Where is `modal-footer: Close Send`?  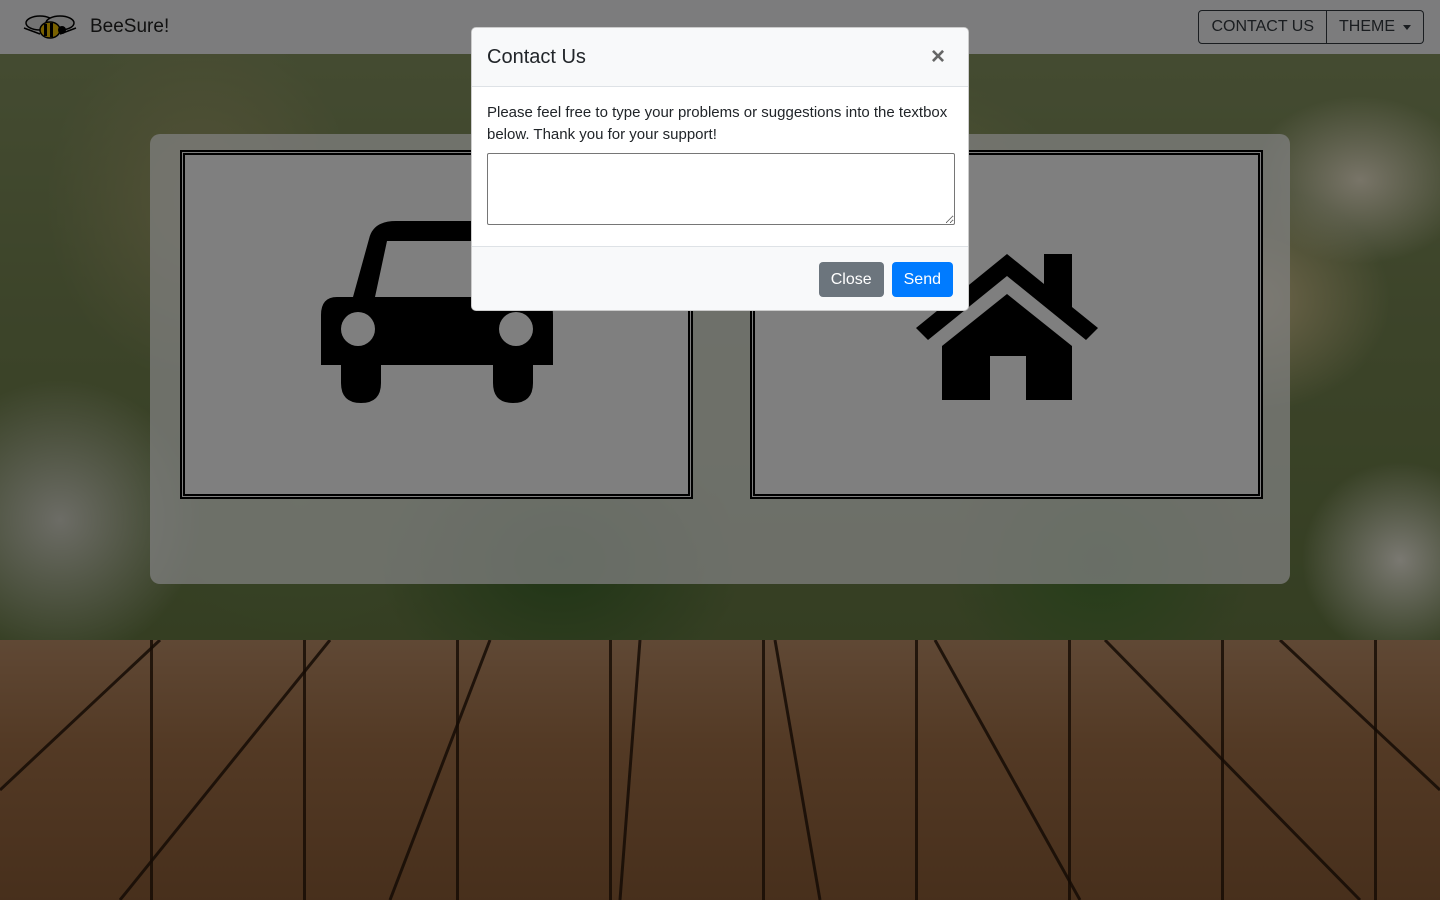 modal-footer: Close Send is located at coordinates (720, 278).